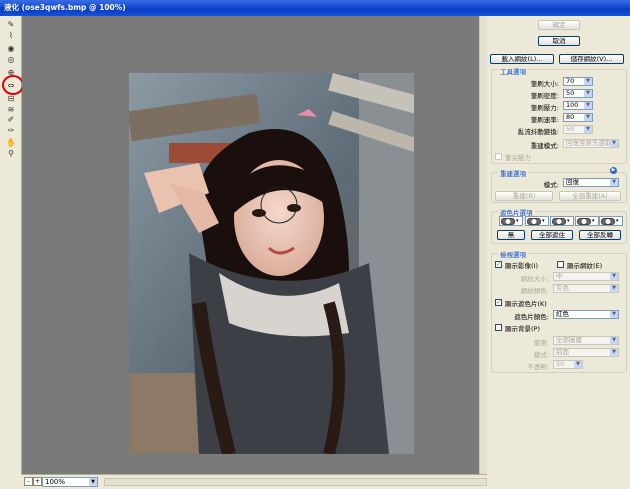 The height and width of the screenshot is (489, 630). I want to click on use-label: 使用:, so click(541, 343).